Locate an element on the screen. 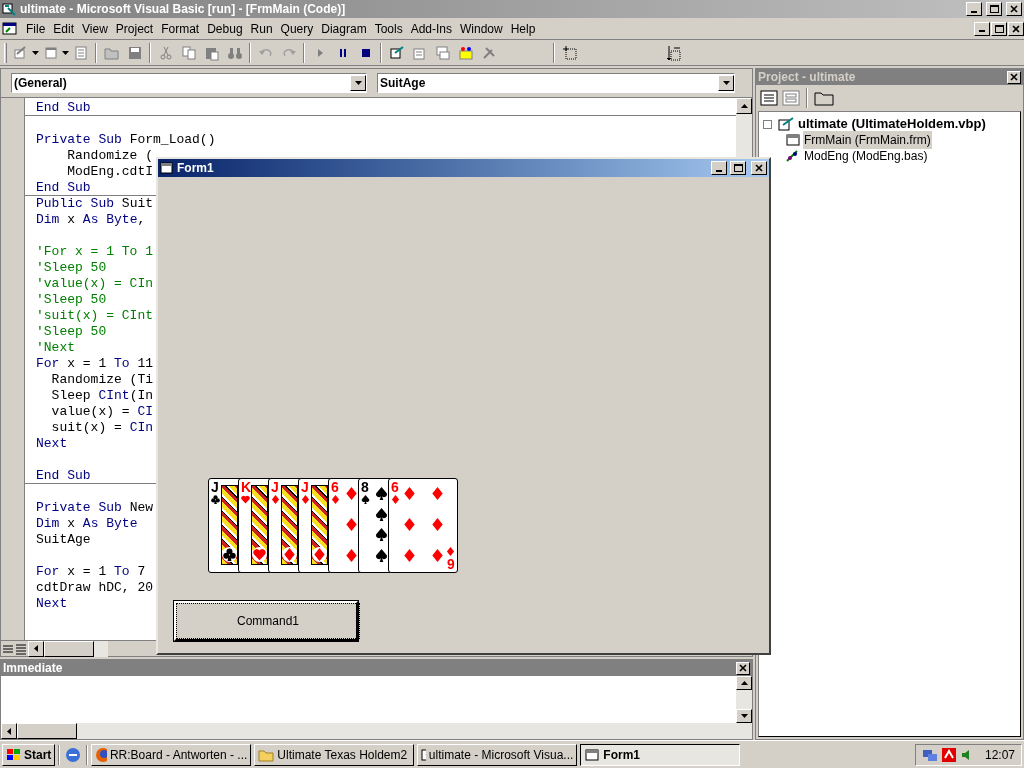  code-line: cdtDraw hDC, 20 is located at coordinates (95, 587).